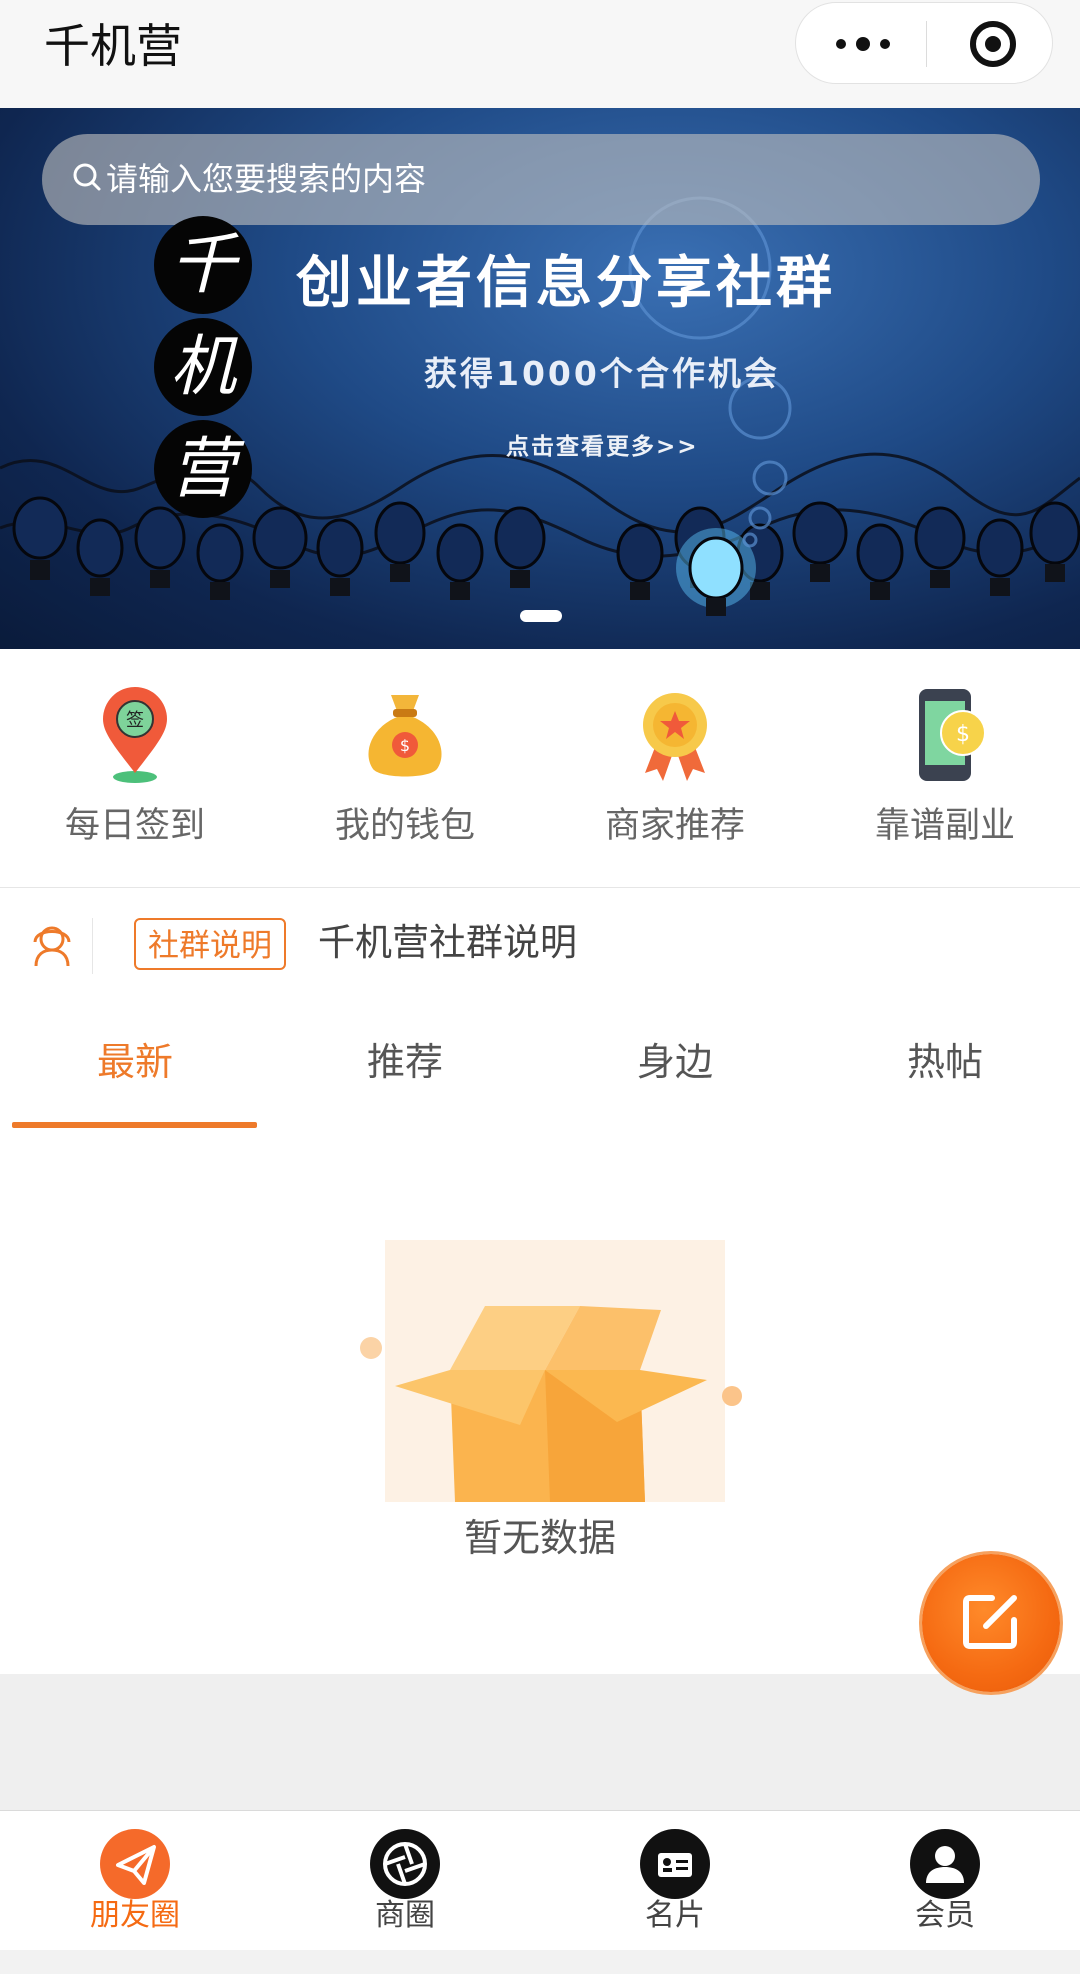  I want to click on search-bar: 请输入您要搜索的内容, so click(541, 179).